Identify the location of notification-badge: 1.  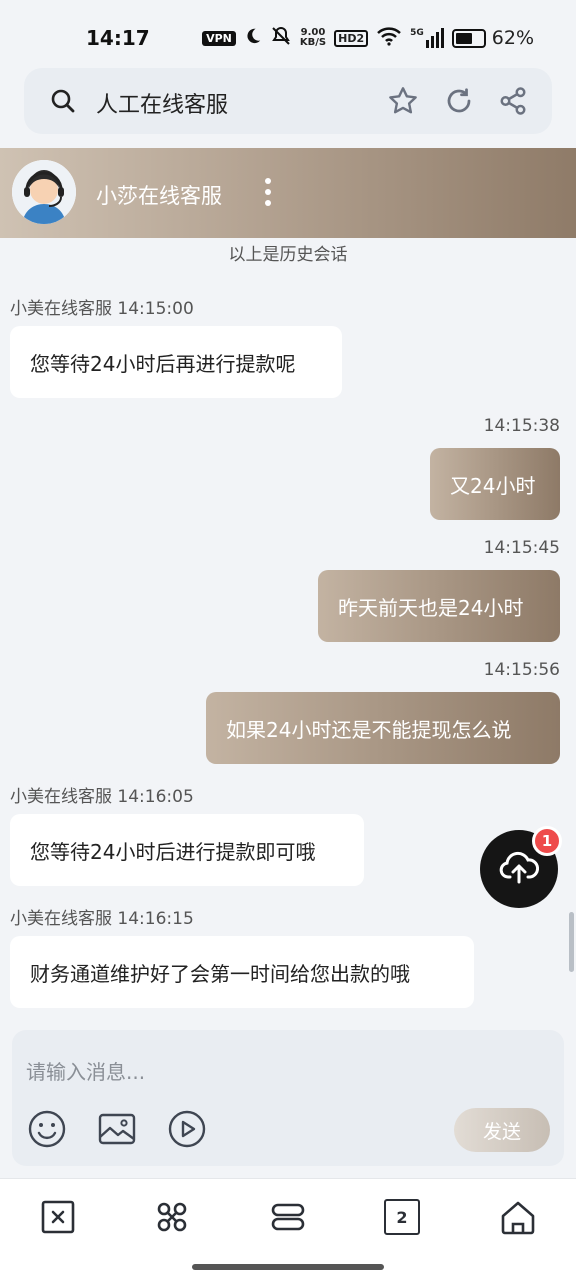
(547, 841).